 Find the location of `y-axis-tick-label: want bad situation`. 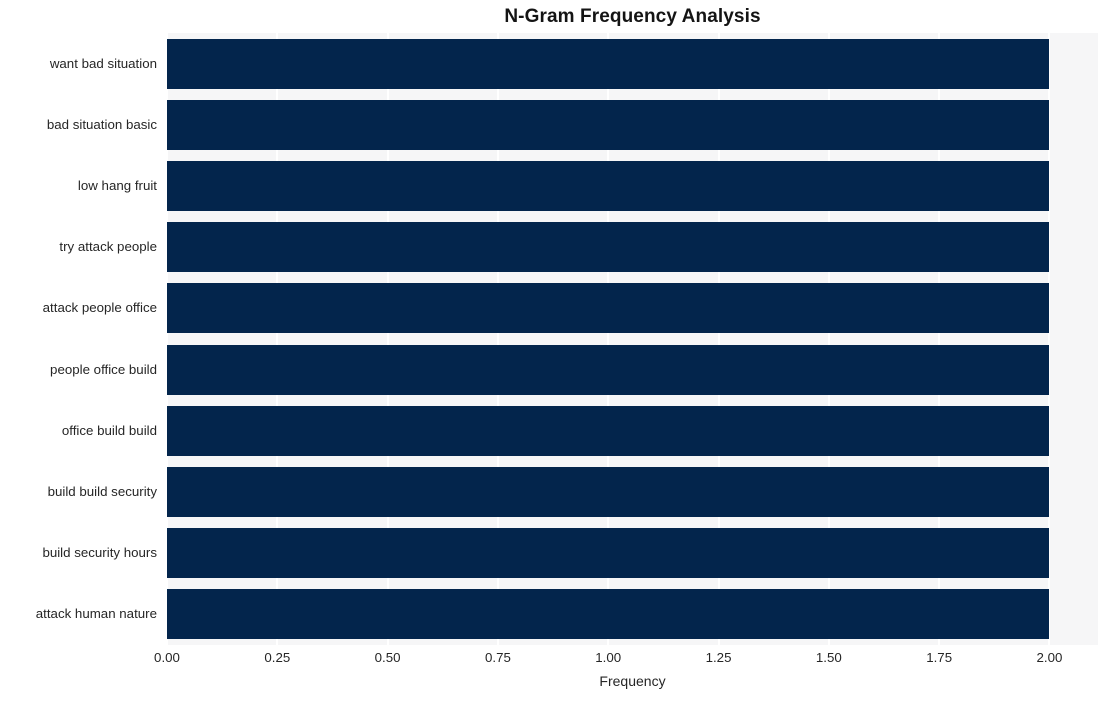

y-axis-tick-label: want bad situation is located at coordinates (103, 63).